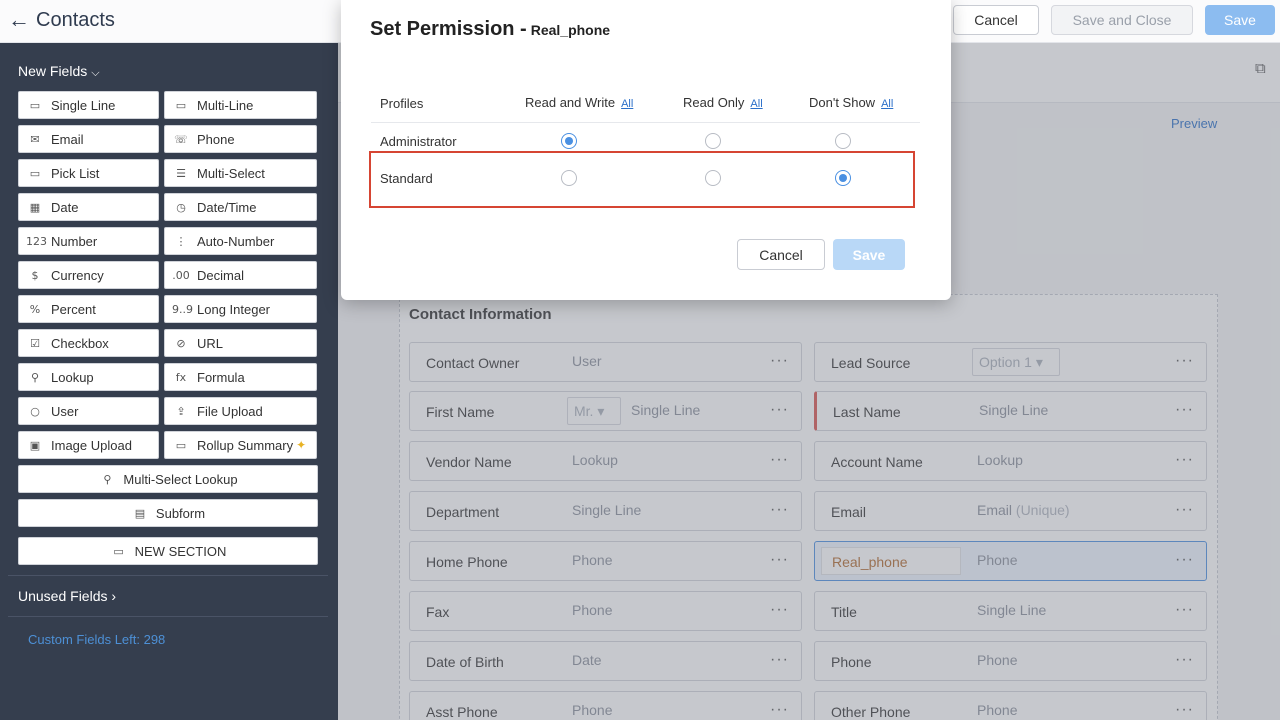 The width and height of the screenshot is (1280, 720). Describe the element at coordinates (80, 343) in the screenshot. I see `field-label: Checkbox` at that location.